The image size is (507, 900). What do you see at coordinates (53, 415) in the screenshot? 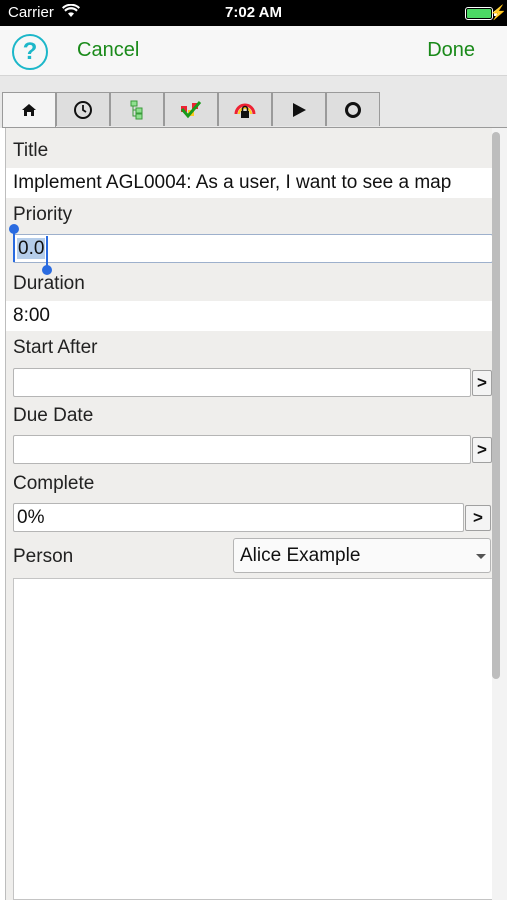
I see `due-date-label: Due Date` at bounding box center [53, 415].